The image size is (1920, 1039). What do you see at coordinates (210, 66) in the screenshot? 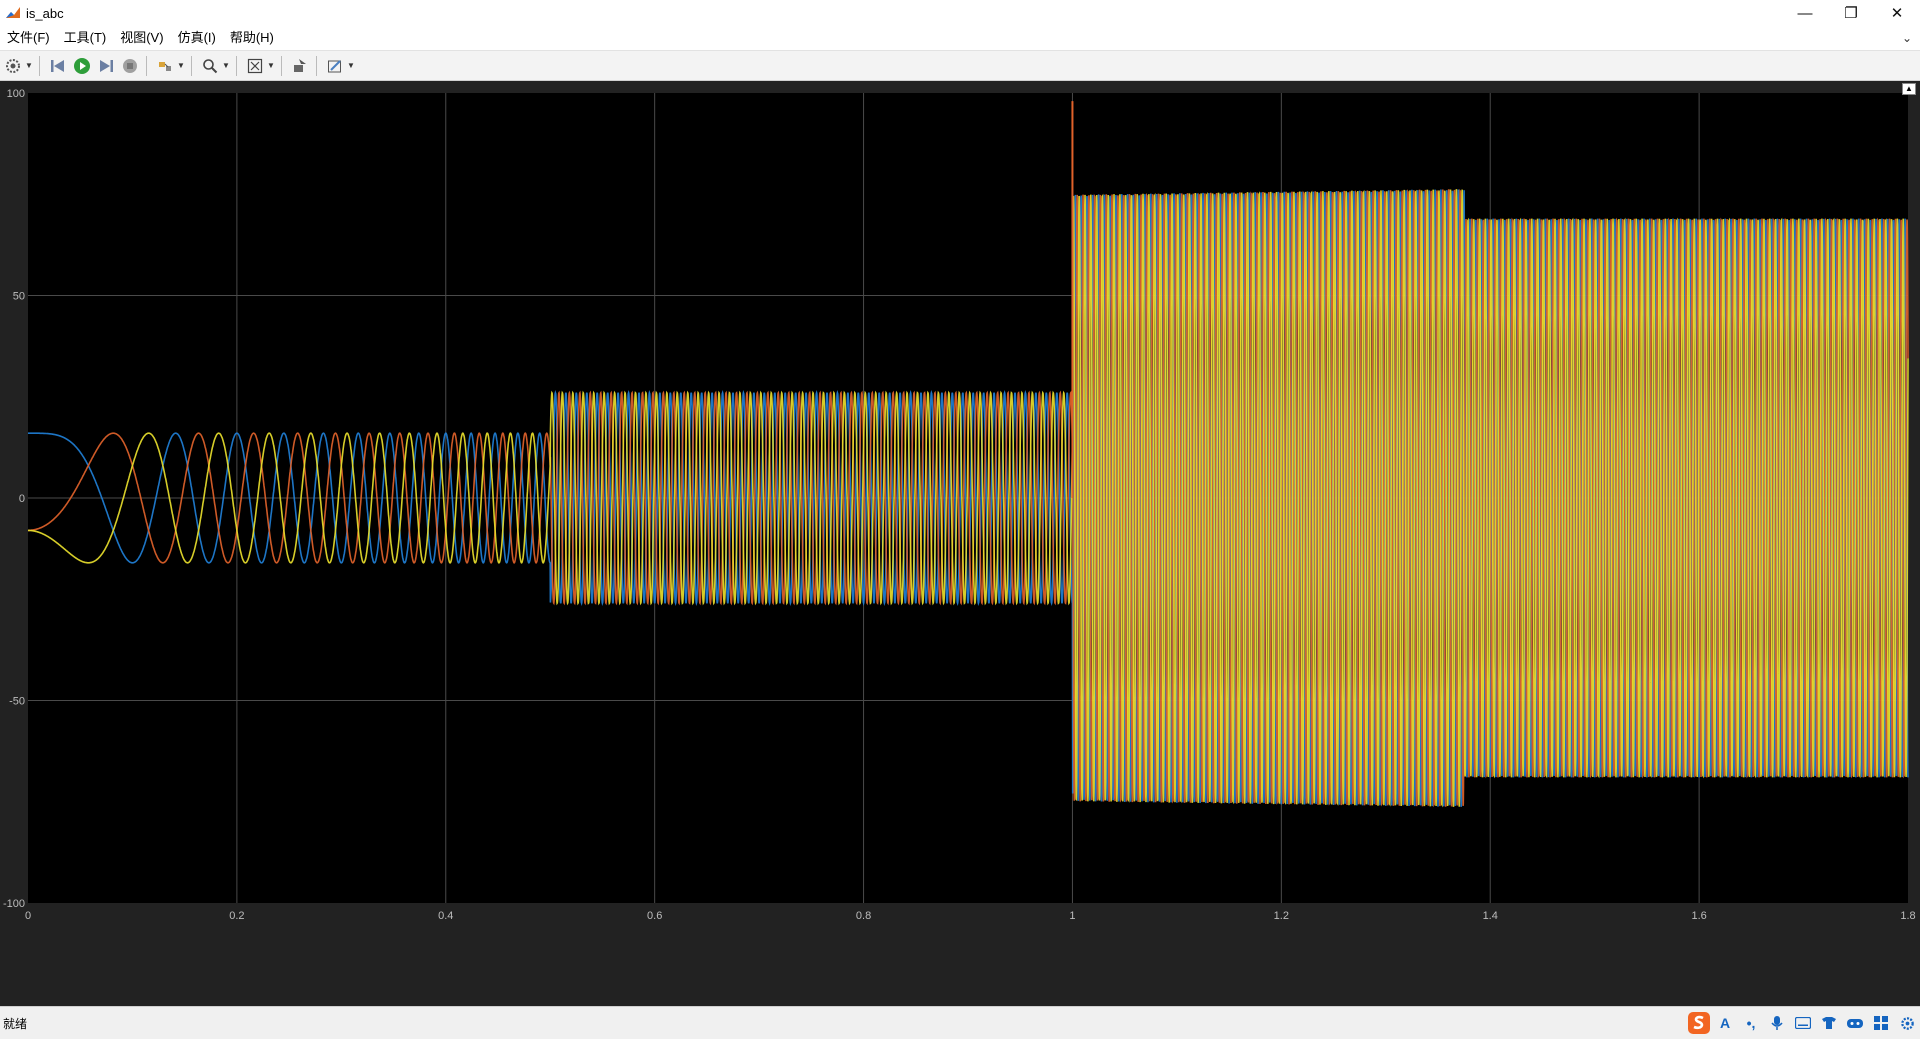
I see `zoom-icon` at bounding box center [210, 66].